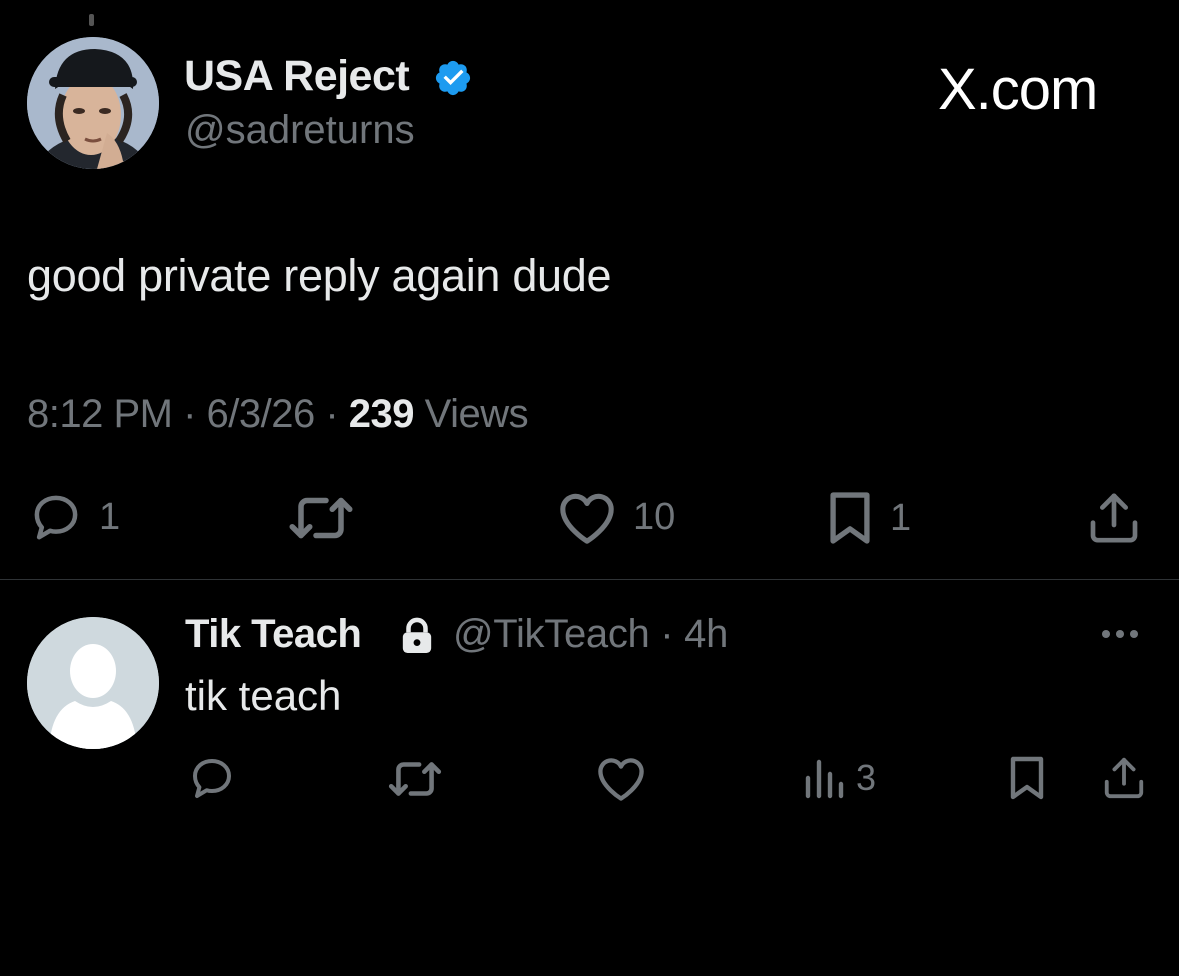  I want to click on reply-reply-button, so click(212, 778).